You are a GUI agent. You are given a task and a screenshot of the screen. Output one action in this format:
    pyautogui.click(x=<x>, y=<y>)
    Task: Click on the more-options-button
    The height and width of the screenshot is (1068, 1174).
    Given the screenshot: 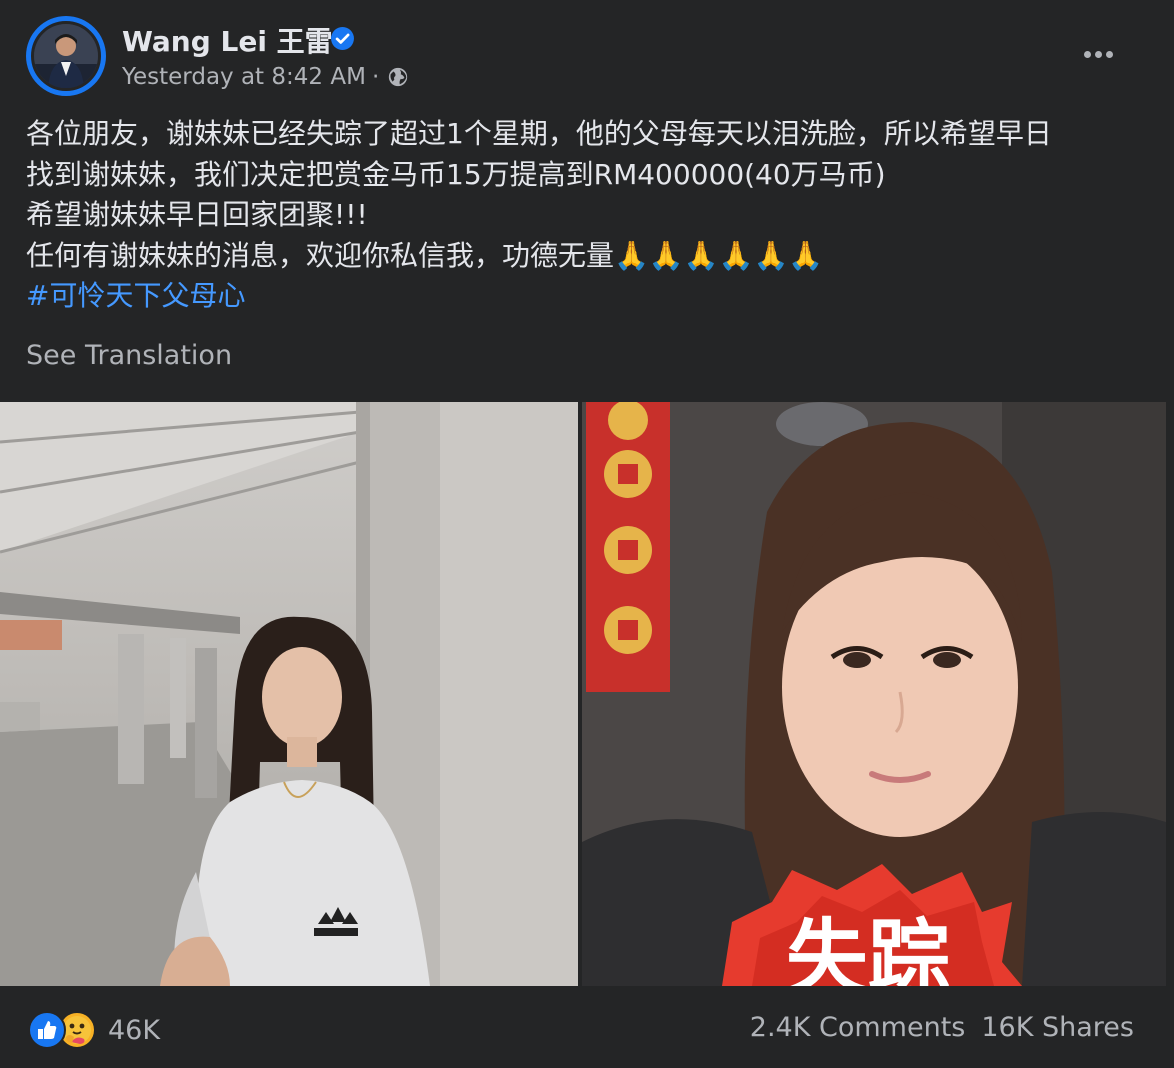 What is the action you would take?
    pyautogui.click(x=1098, y=54)
    